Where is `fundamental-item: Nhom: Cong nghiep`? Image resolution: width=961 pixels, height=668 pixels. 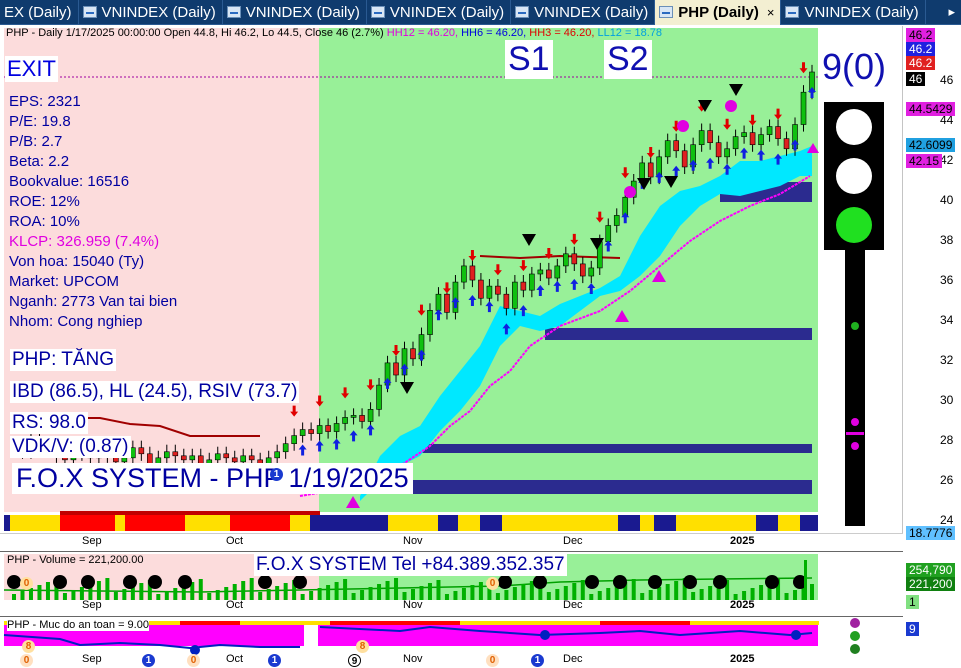 fundamental-item: Nhom: Cong nghiep is located at coordinates (76, 321).